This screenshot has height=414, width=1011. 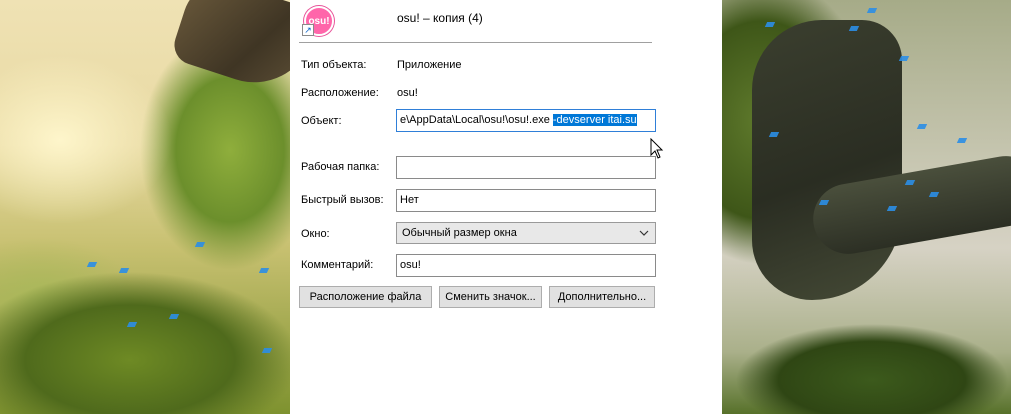 I want to click on chevron-down-icon, so click(x=644, y=237).